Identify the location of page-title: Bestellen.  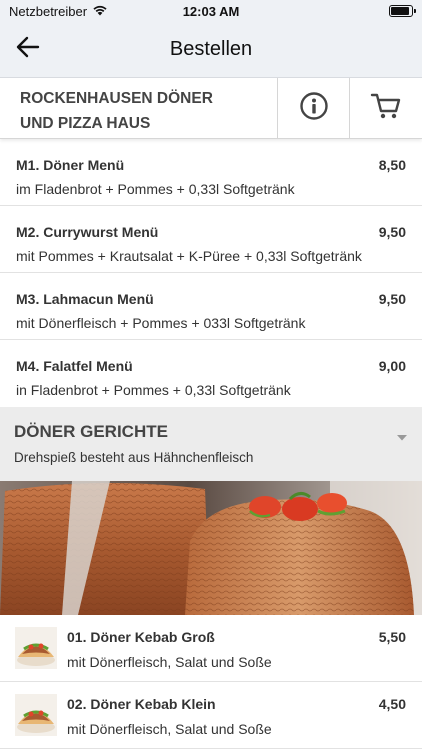
(211, 49).